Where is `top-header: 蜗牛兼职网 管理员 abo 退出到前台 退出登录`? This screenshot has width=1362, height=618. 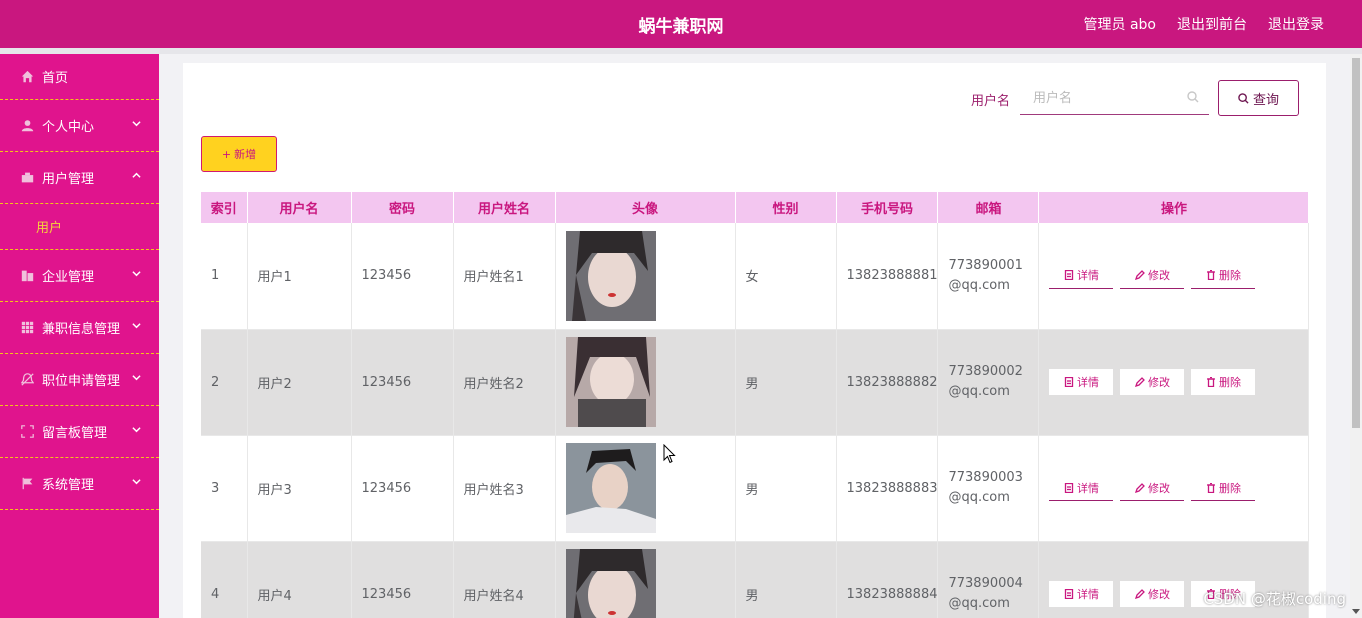 top-header: 蜗牛兼职网 管理员 abo 退出到前台 退出登录 is located at coordinates (681, 24).